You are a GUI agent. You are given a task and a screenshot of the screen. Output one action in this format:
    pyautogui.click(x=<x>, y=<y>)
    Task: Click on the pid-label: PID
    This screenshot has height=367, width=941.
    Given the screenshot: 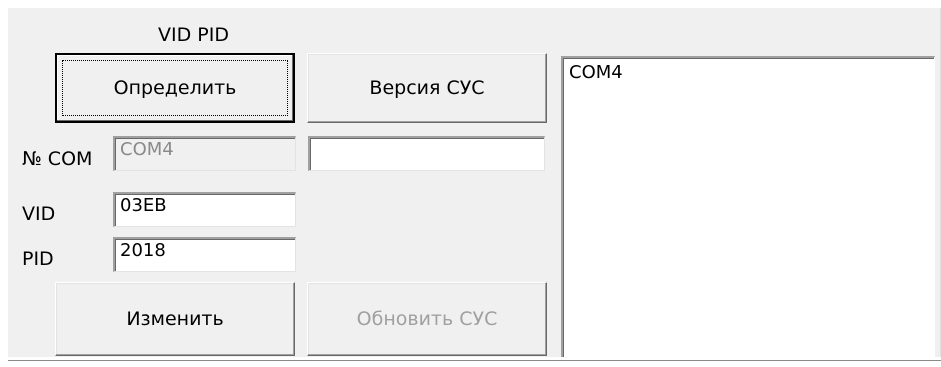 What is the action you would take?
    pyautogui.click(x=38, y=259)
    